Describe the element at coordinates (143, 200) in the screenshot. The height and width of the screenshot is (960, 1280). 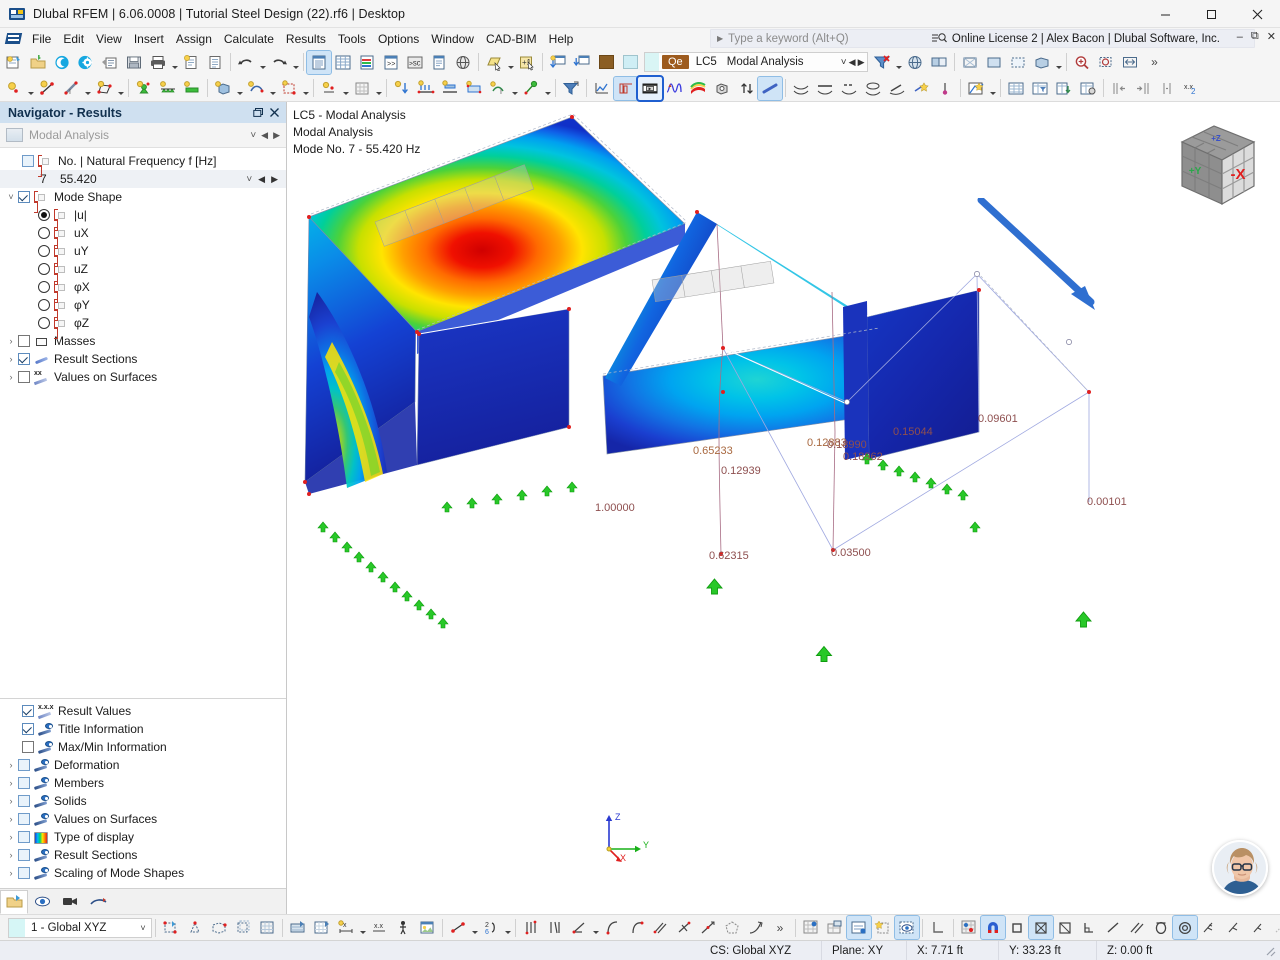
I see `tree-item-mode-shape: ˅ Mode Shape` at that location.